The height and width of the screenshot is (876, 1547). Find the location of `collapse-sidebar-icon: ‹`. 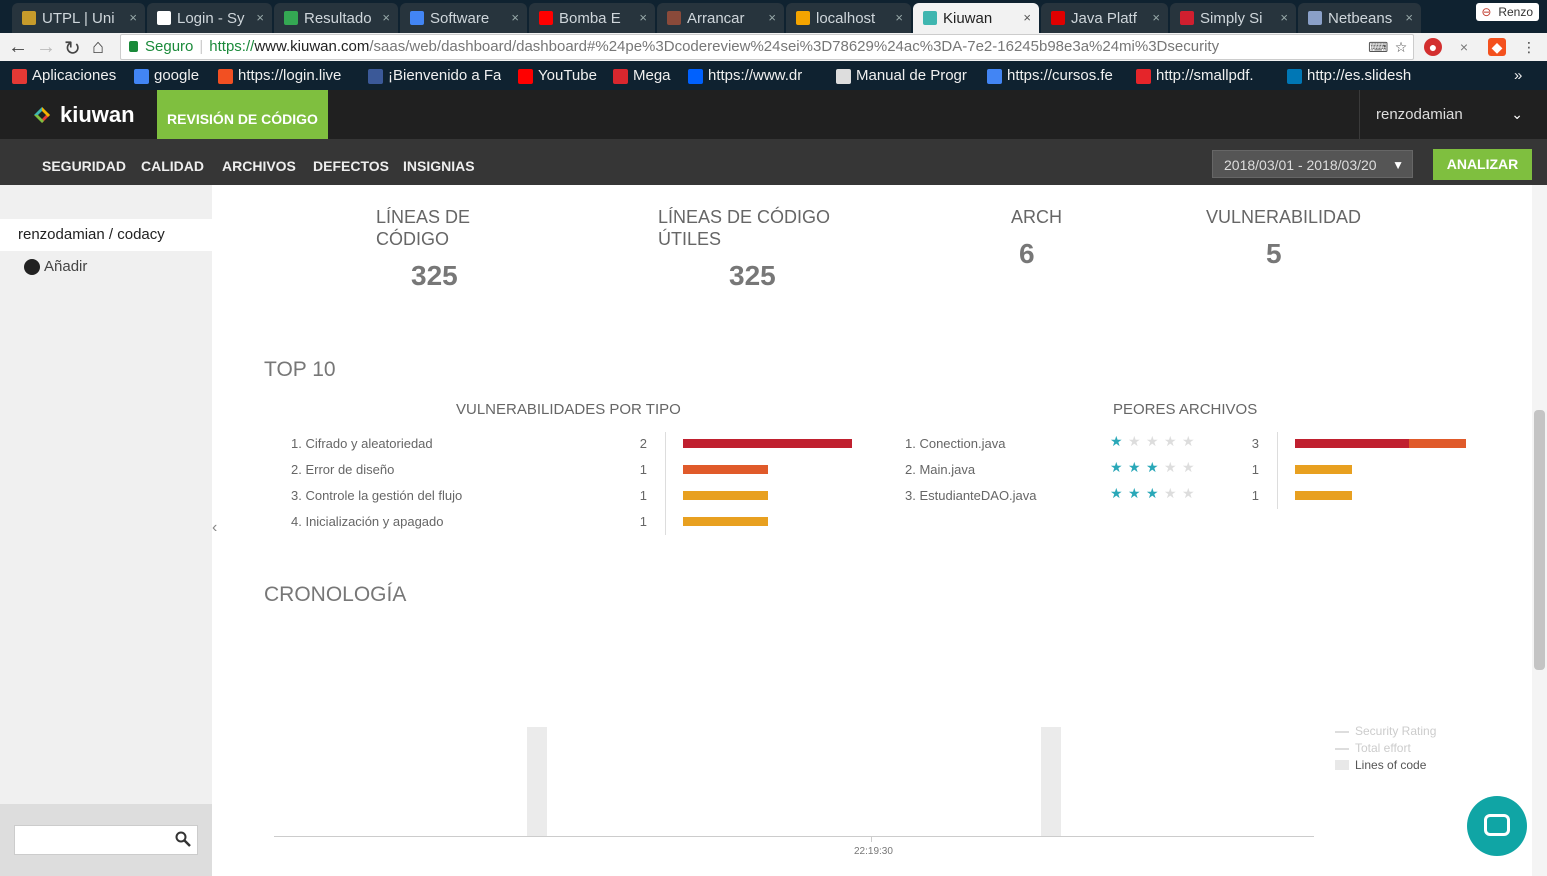

collapse-sidebar-icon: ‹ is located at coordinates (214, 528).